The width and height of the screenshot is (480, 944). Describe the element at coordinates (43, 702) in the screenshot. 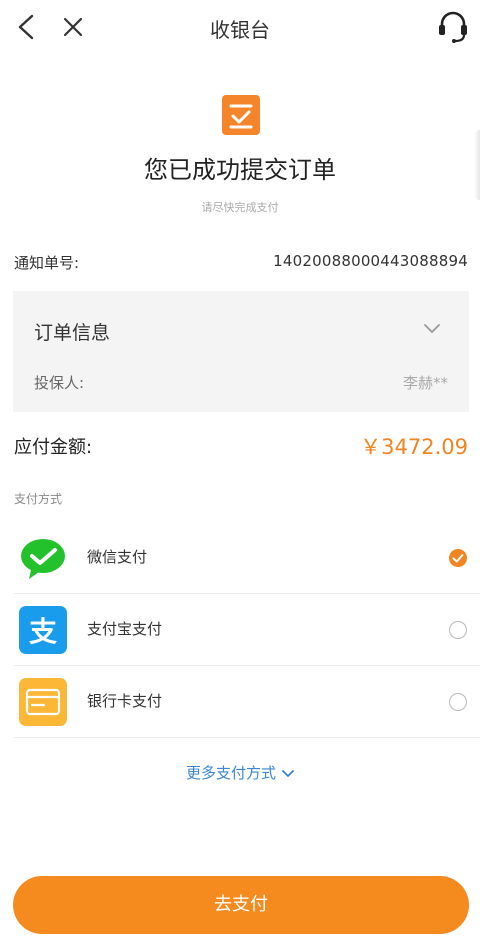

I see `bank-card-icon` at that location.